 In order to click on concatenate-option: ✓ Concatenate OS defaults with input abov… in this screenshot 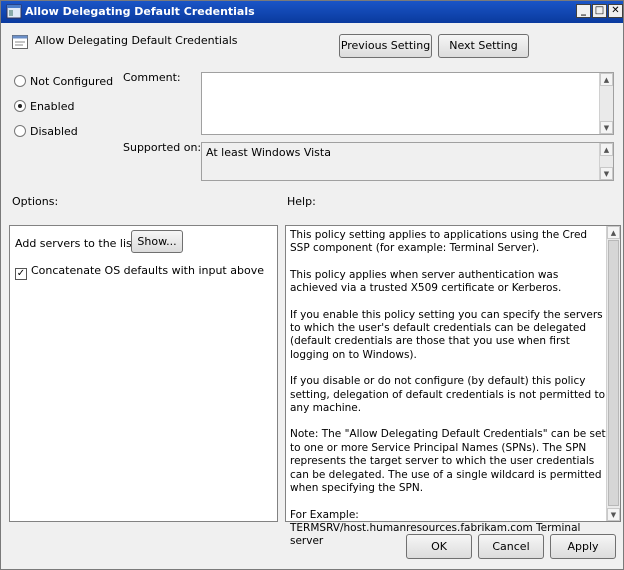, I will do `click(139, 272)`.